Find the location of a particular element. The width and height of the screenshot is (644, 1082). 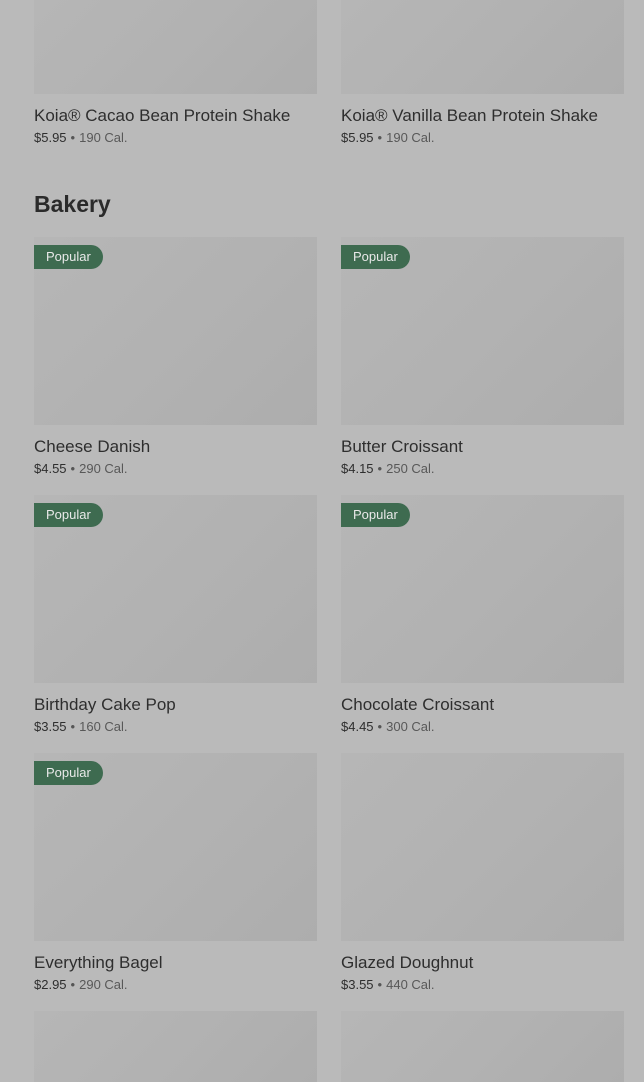

menu-item-card: Glazed Doughnut $3.55 • 440 Cal. is located at coordinates (482, 873).